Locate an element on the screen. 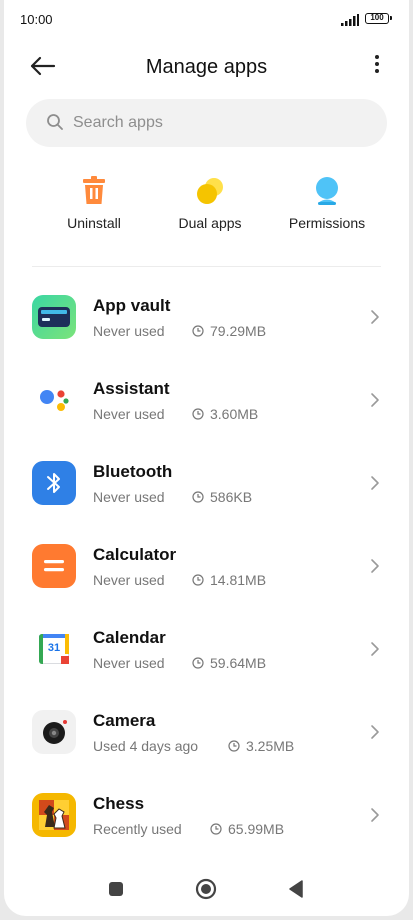 The height and width of the screenshot is (920, 413). calendar-icon: 31 is located at coordinates (54, 649).